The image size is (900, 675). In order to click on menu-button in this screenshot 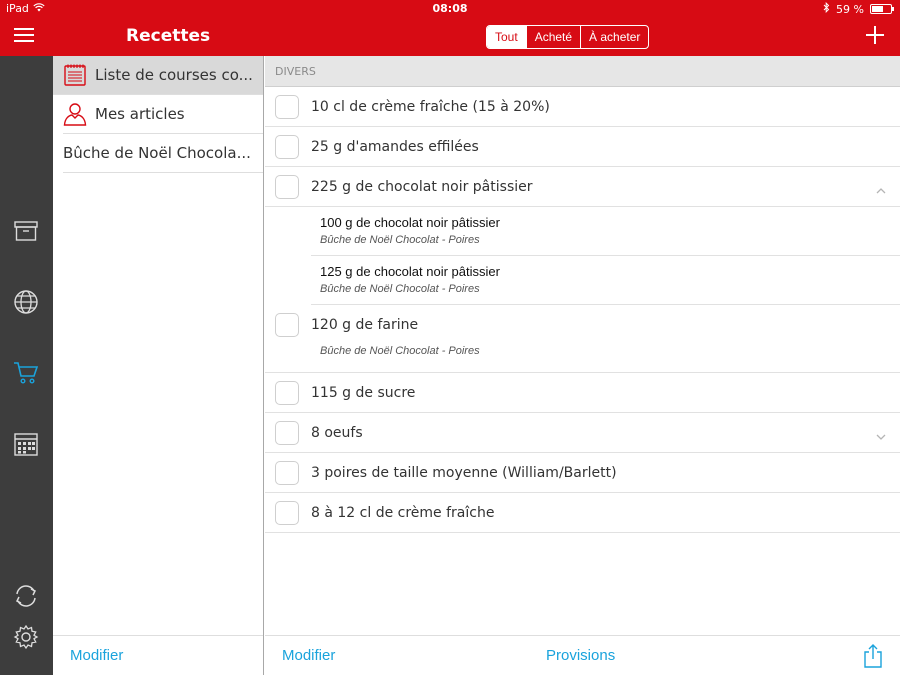, I will do `click(24, 36)`.